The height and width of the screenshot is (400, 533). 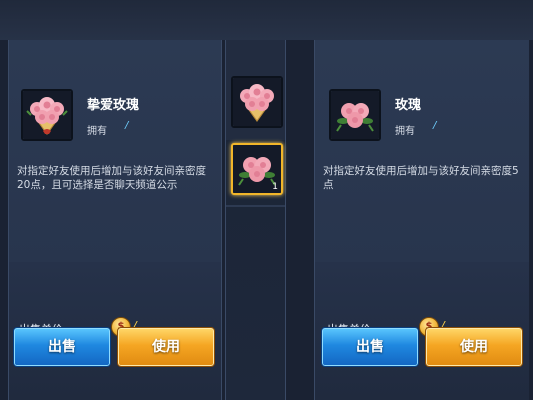 I want to click on screen-edge, so click(x=531, y=220).